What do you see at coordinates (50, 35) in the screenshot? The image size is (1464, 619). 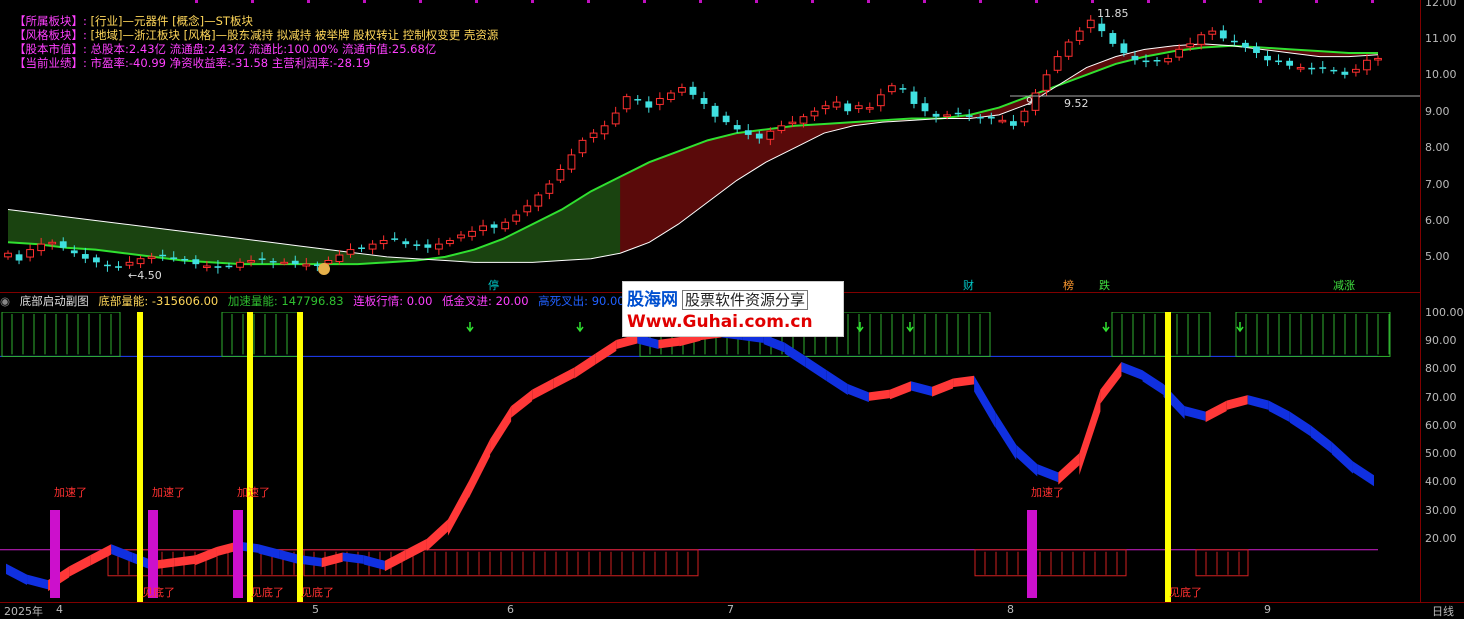 I see `info-key: 【风格板块】:` at bounding box center [50, 35].